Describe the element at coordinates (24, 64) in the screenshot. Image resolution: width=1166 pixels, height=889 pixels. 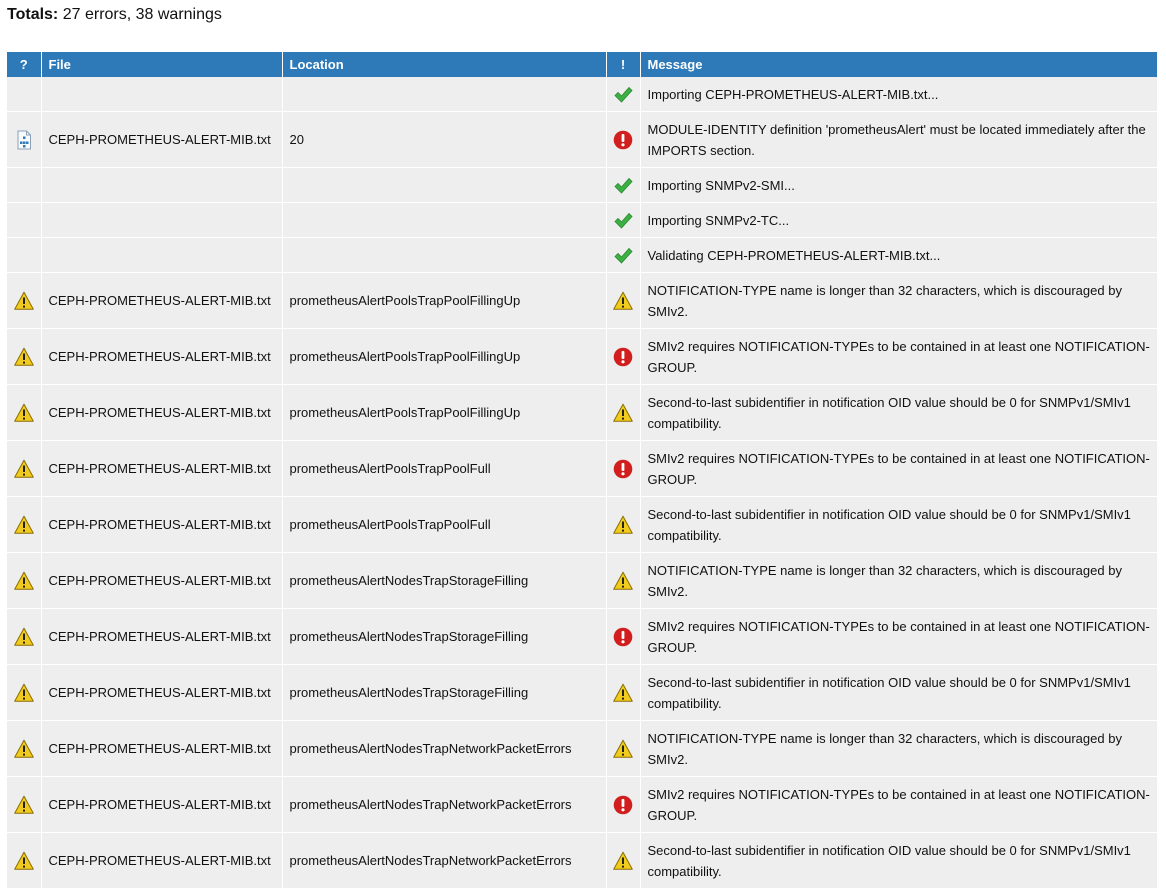
I see `column-header-type: ?` at that location.